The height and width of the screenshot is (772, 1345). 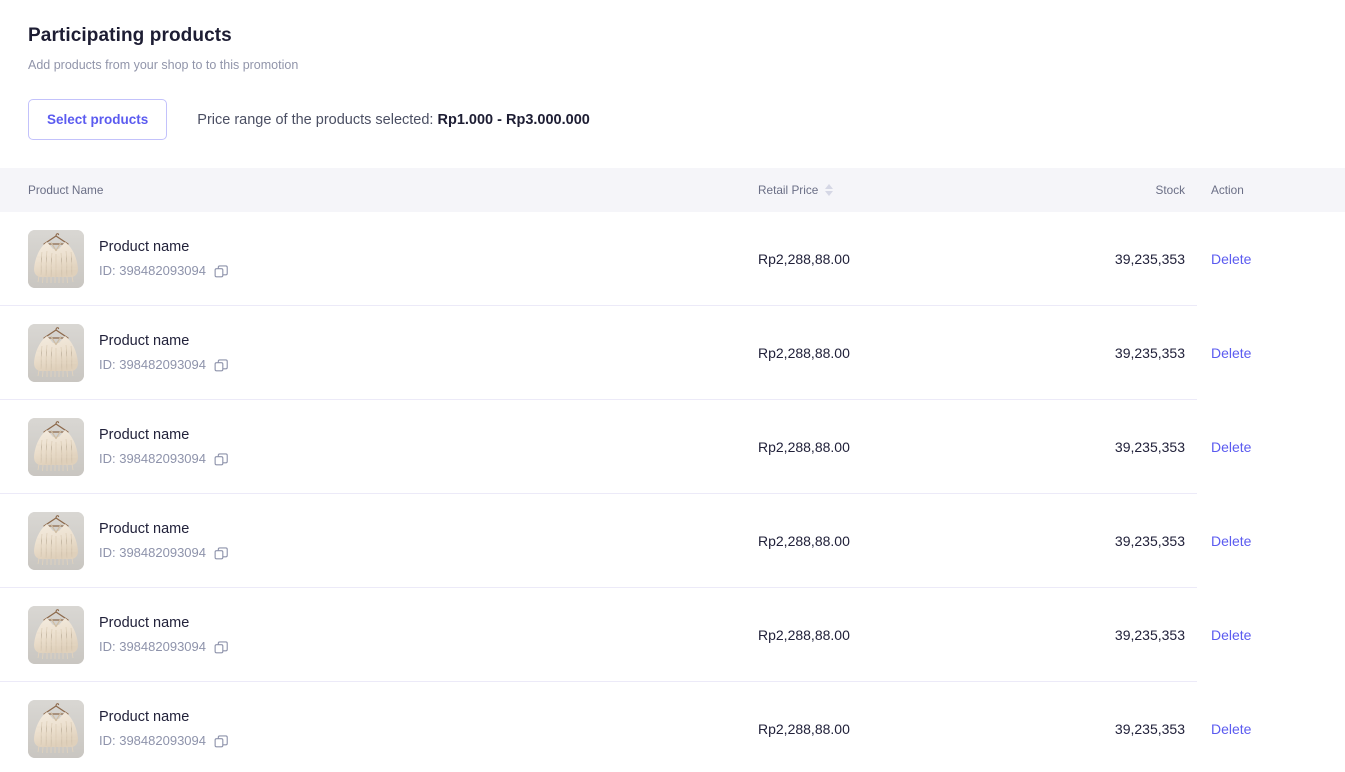 What do you see at coordinates (1170, 190) in the screenshot?
I see `column-header-stock-label: Stock` at bounding box center [1170, 190].